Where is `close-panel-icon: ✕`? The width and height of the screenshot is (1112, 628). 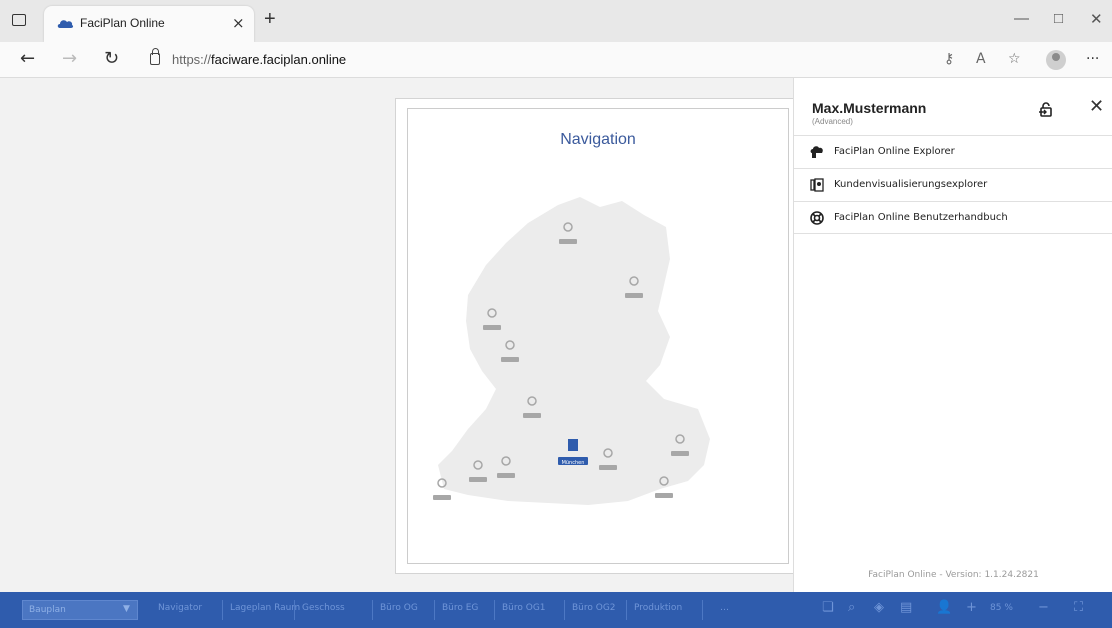
close-panel-icon: ✕ is located at coordinates (1096, 106).